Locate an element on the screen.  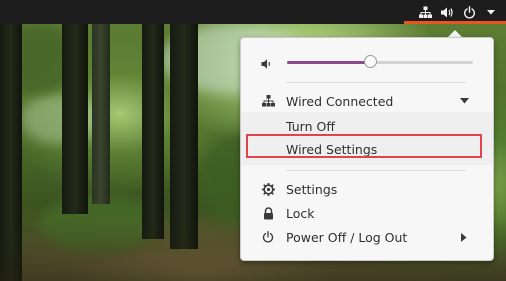
turn-off-label: Turn Off is located at coordinates (310, 126).